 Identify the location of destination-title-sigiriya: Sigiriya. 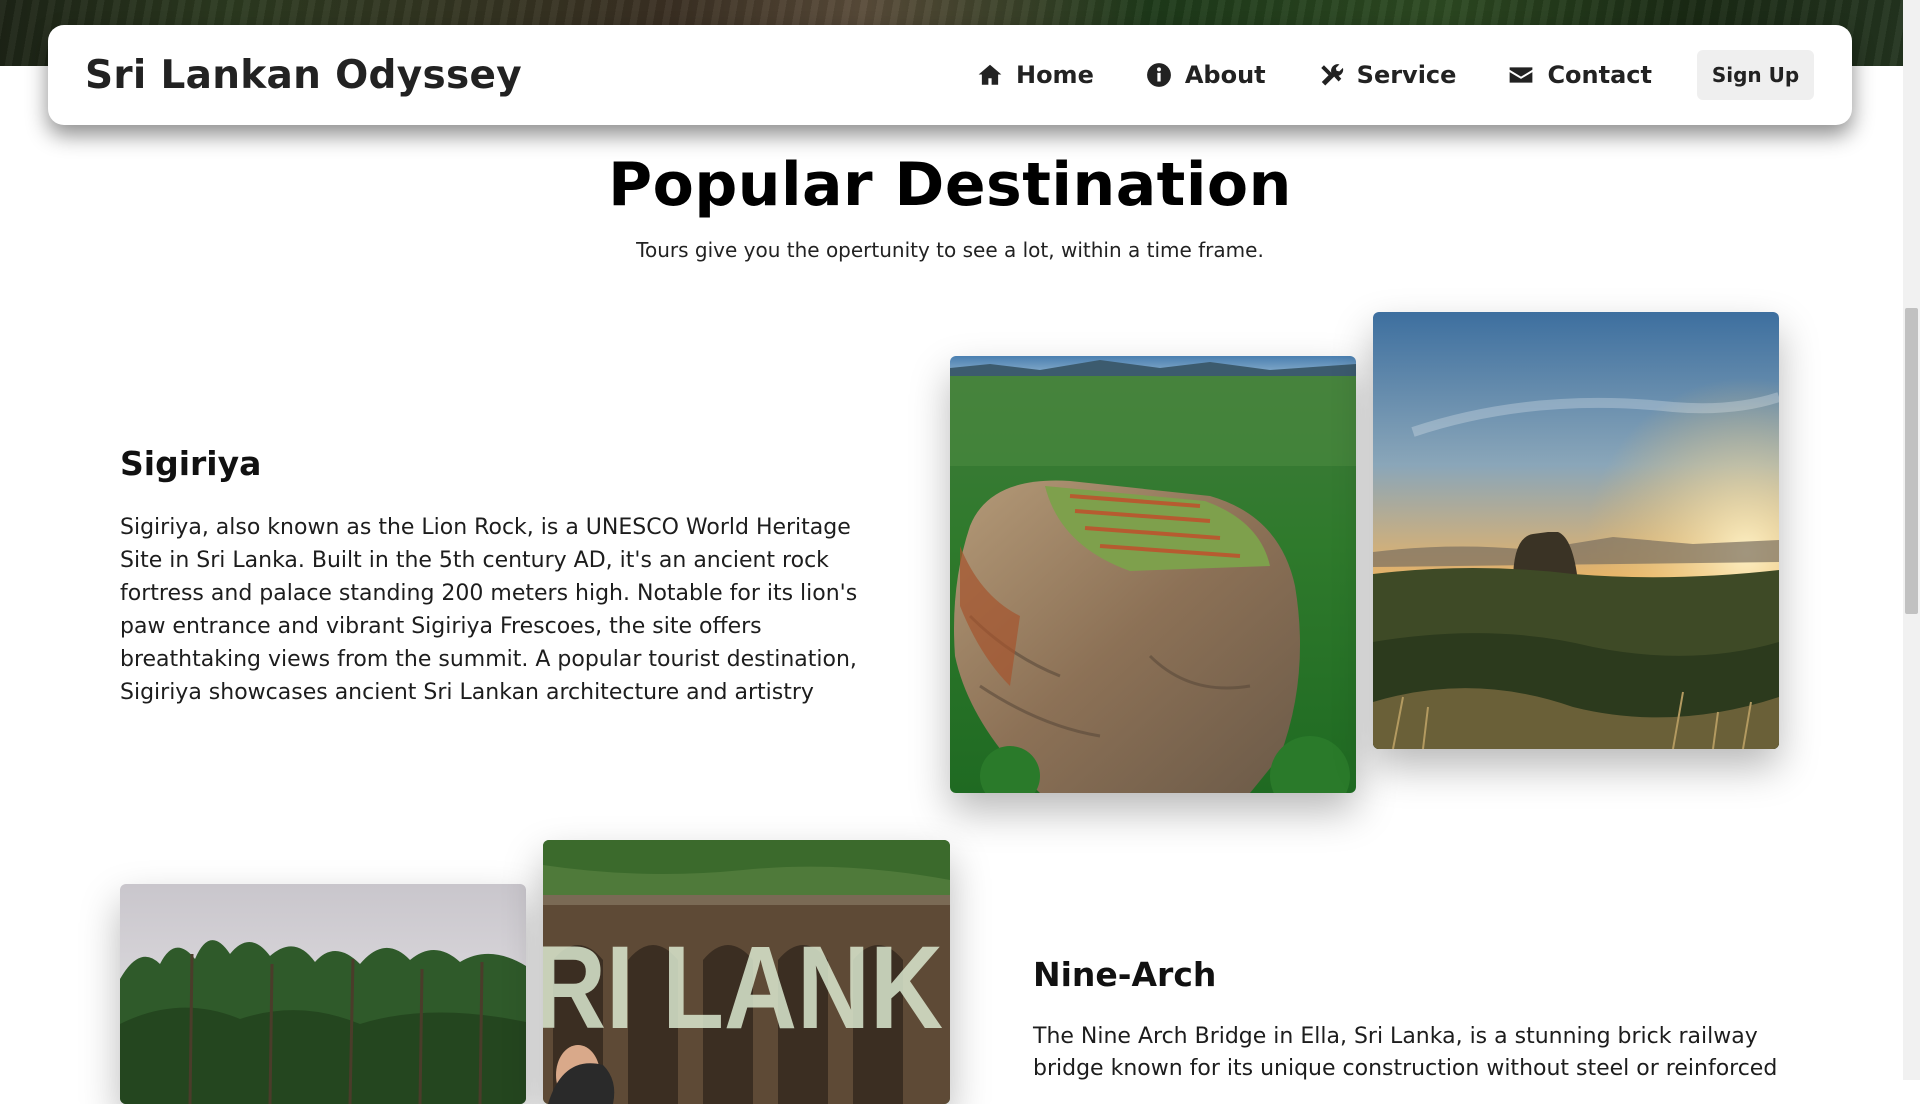
(191, 463).